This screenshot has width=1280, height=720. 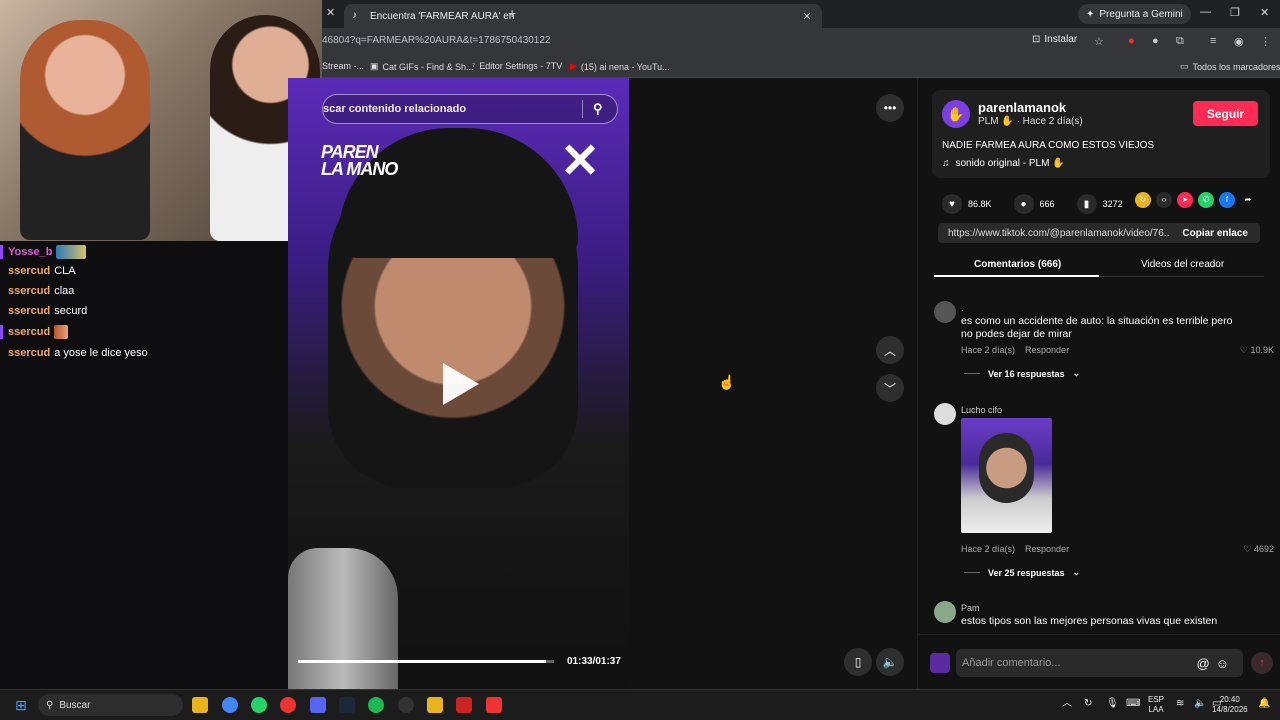 I want to click on new-tab-icon: +, so click(x=512, y=13).